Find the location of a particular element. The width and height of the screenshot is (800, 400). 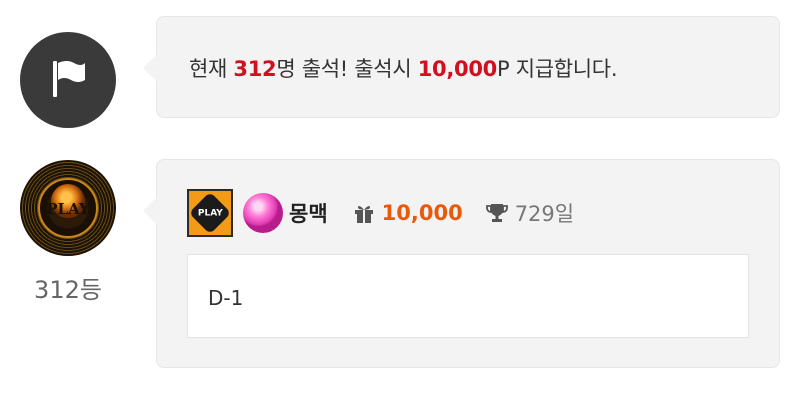

notice-middle: 명 출석! 출석시 is located at coordinates (347, 69).